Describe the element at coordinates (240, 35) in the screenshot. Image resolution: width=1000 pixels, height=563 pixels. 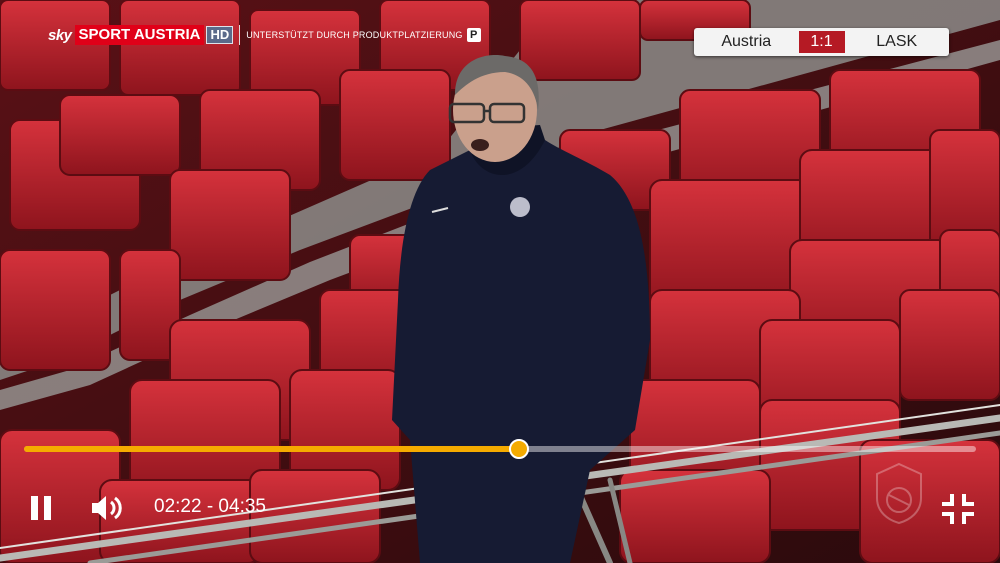
I see `divider` at that location.